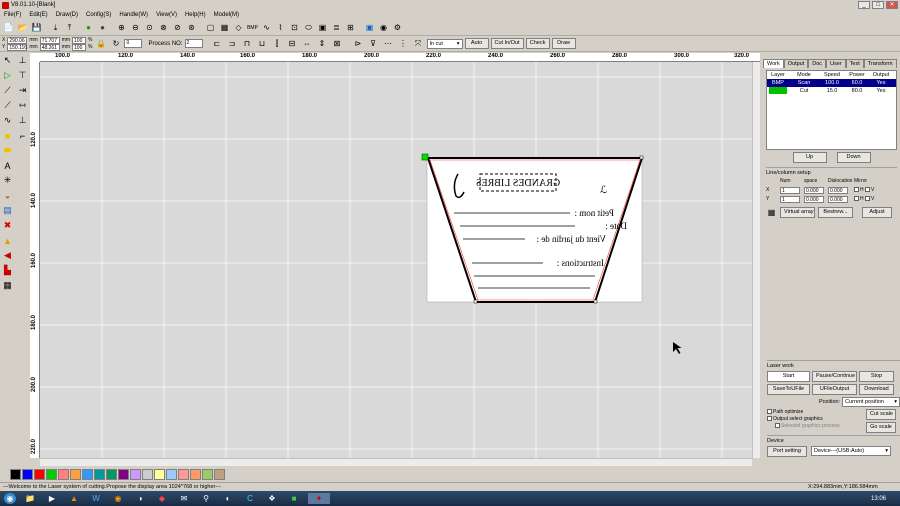 Image resolution: width=900 pixels, height=506 pixels. What do you see at coordinates (383, 27) in the screenshot?
I see `camera-icon: ◉` at bounding box center [383, 27].